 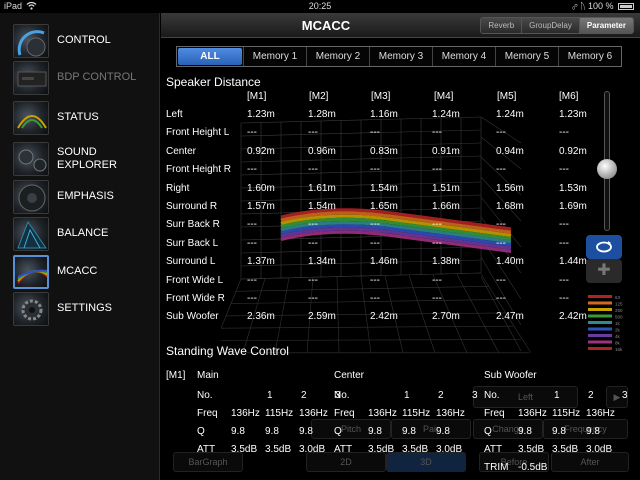 What do you see at coordinates (573, 151) in the screenshot?
I see `distance-value: 0.92m` at bounding box center [573, 151].